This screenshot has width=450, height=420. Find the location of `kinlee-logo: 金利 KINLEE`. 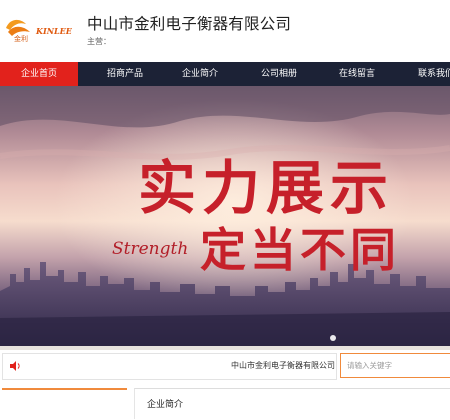

kinlee-logo: 金利 KINLEE is located at coordinates (41, 29).